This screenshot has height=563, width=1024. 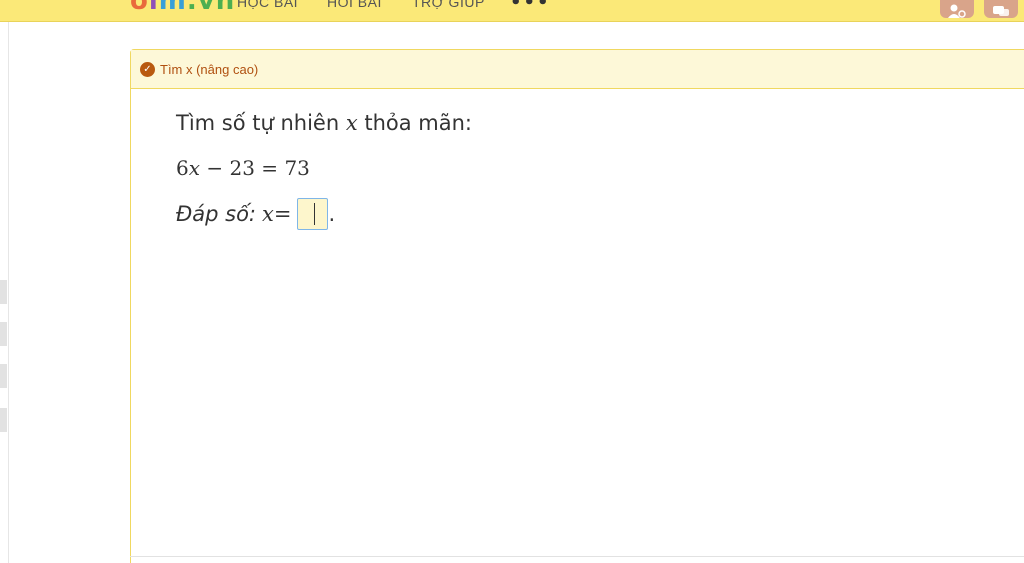 I want to click on equation-number-2: 73, so click(x=297, y=168).